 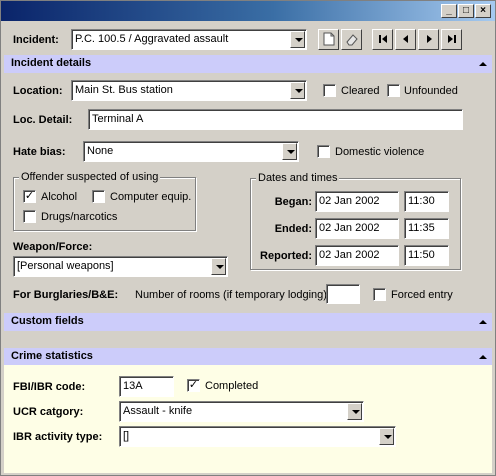 What do you see at coordinates (152, 39) in the screenshot?
I see `incident-value: P.C. 100.5 / Aggravated assault` at bounding box center [152, 39].